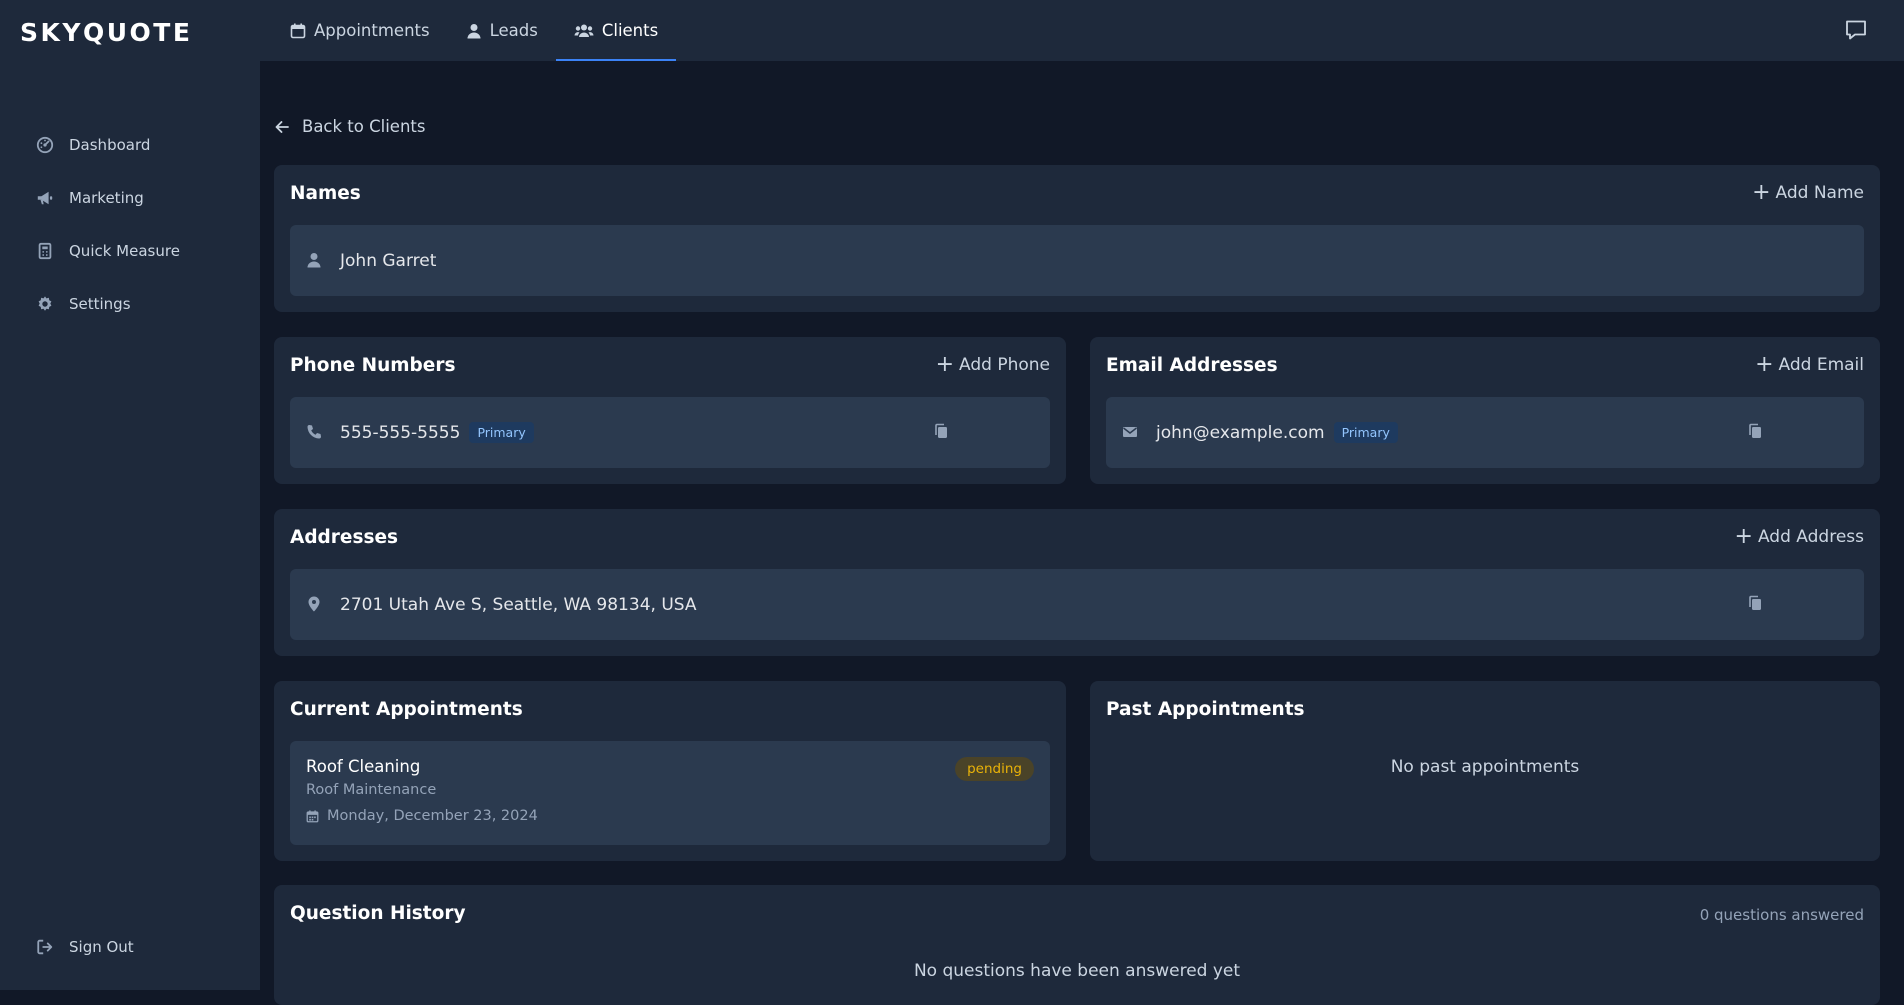  What do you see at coordinates (1821, 365) in the screenshot?
I see `add-email-label: Add Email` at bounding box center [1821, 365].